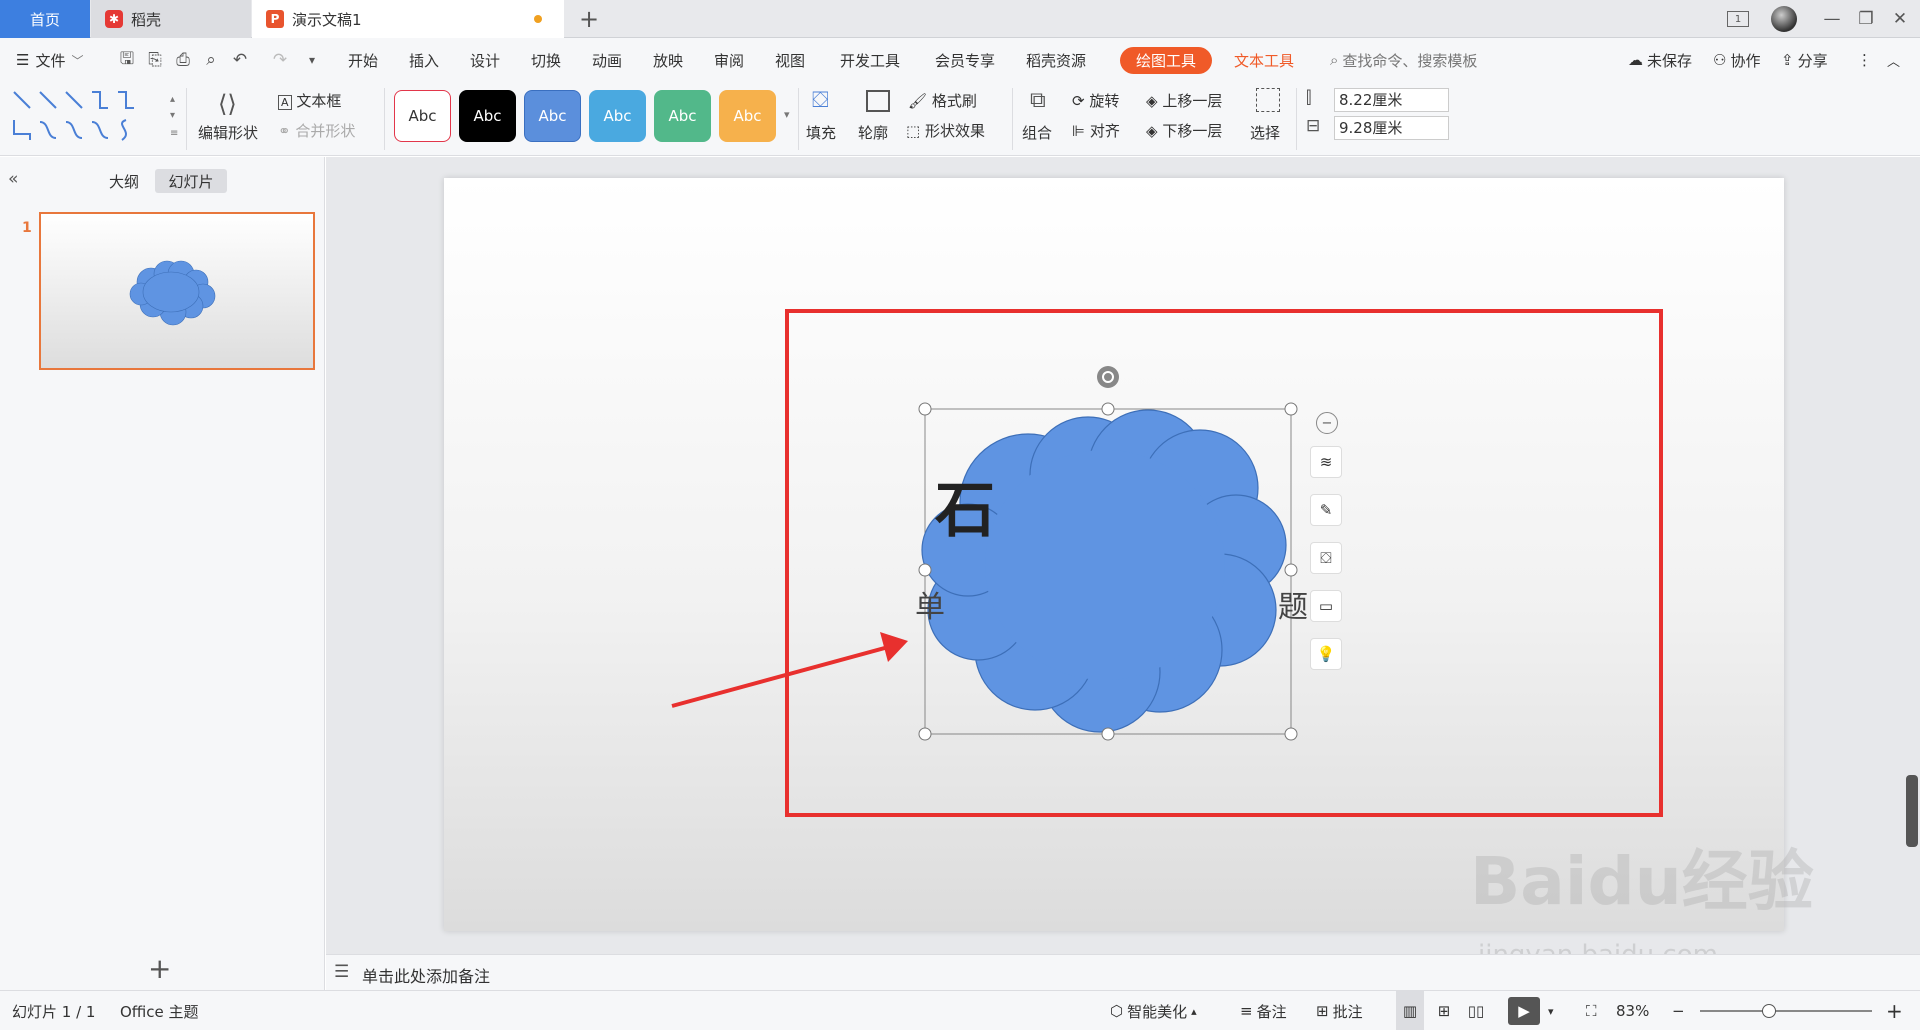  I want to click on notes-bar: ☰ 单击此处添加备注, so click(1123, 972).